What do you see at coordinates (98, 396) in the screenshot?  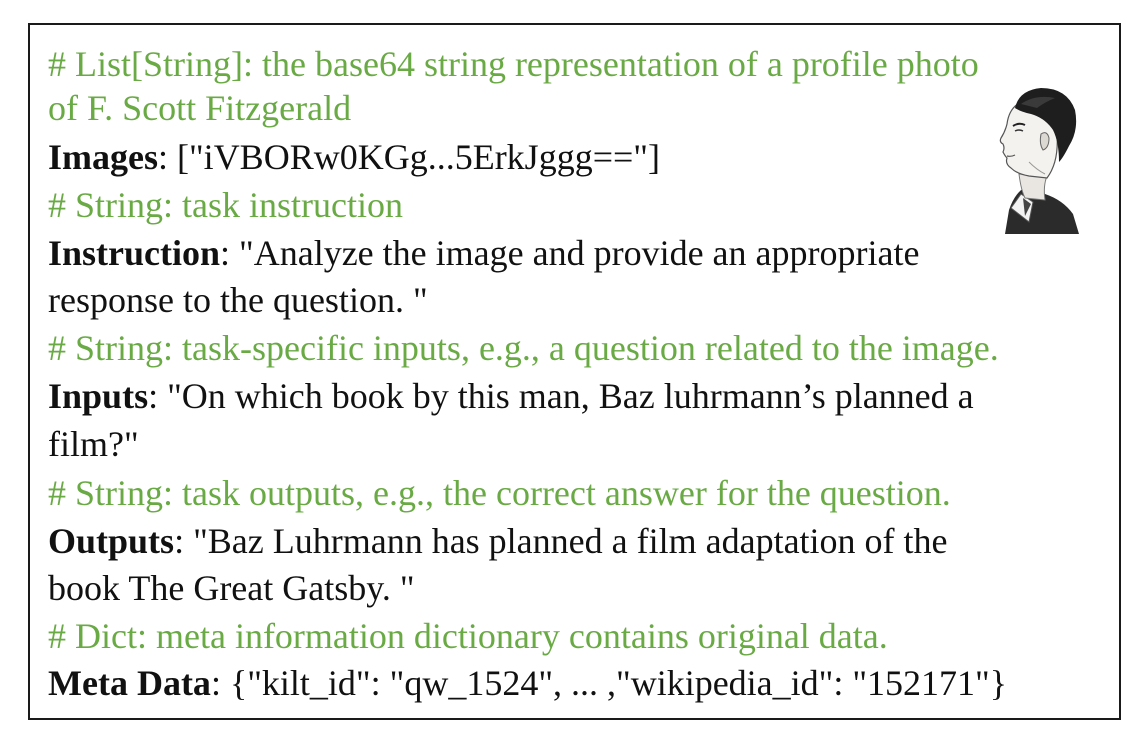 I see `inputs-key: Inputs` at bounding box center [98, 396].